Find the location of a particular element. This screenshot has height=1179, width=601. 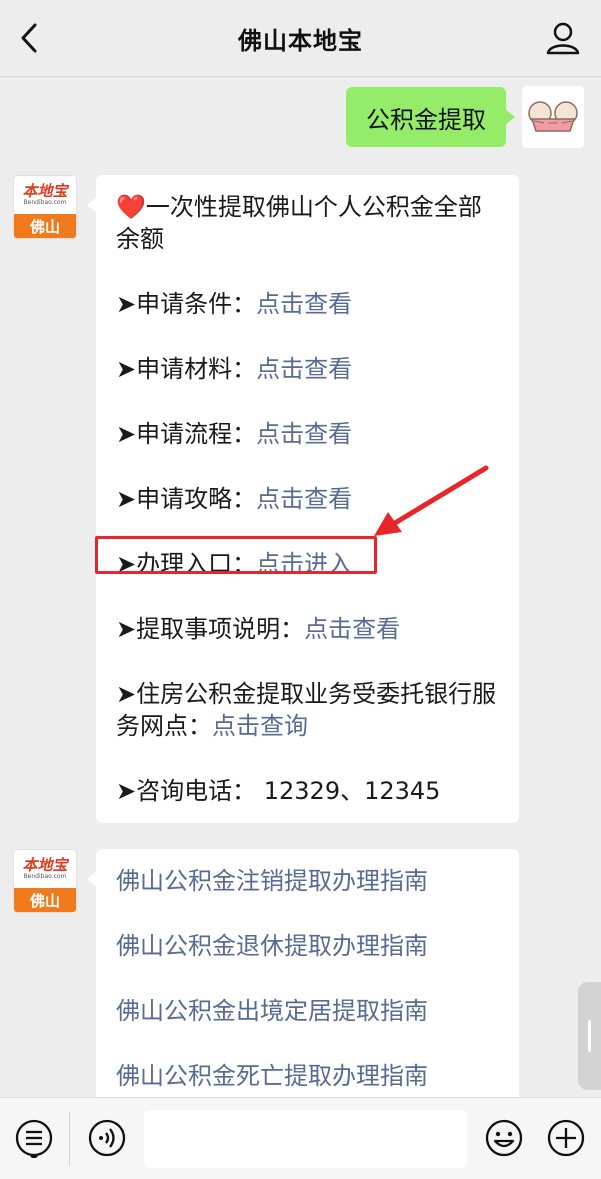

message-heading: ❤️一次性提取佛山个人公积金全部余额 is located at coordinates (299, 223).